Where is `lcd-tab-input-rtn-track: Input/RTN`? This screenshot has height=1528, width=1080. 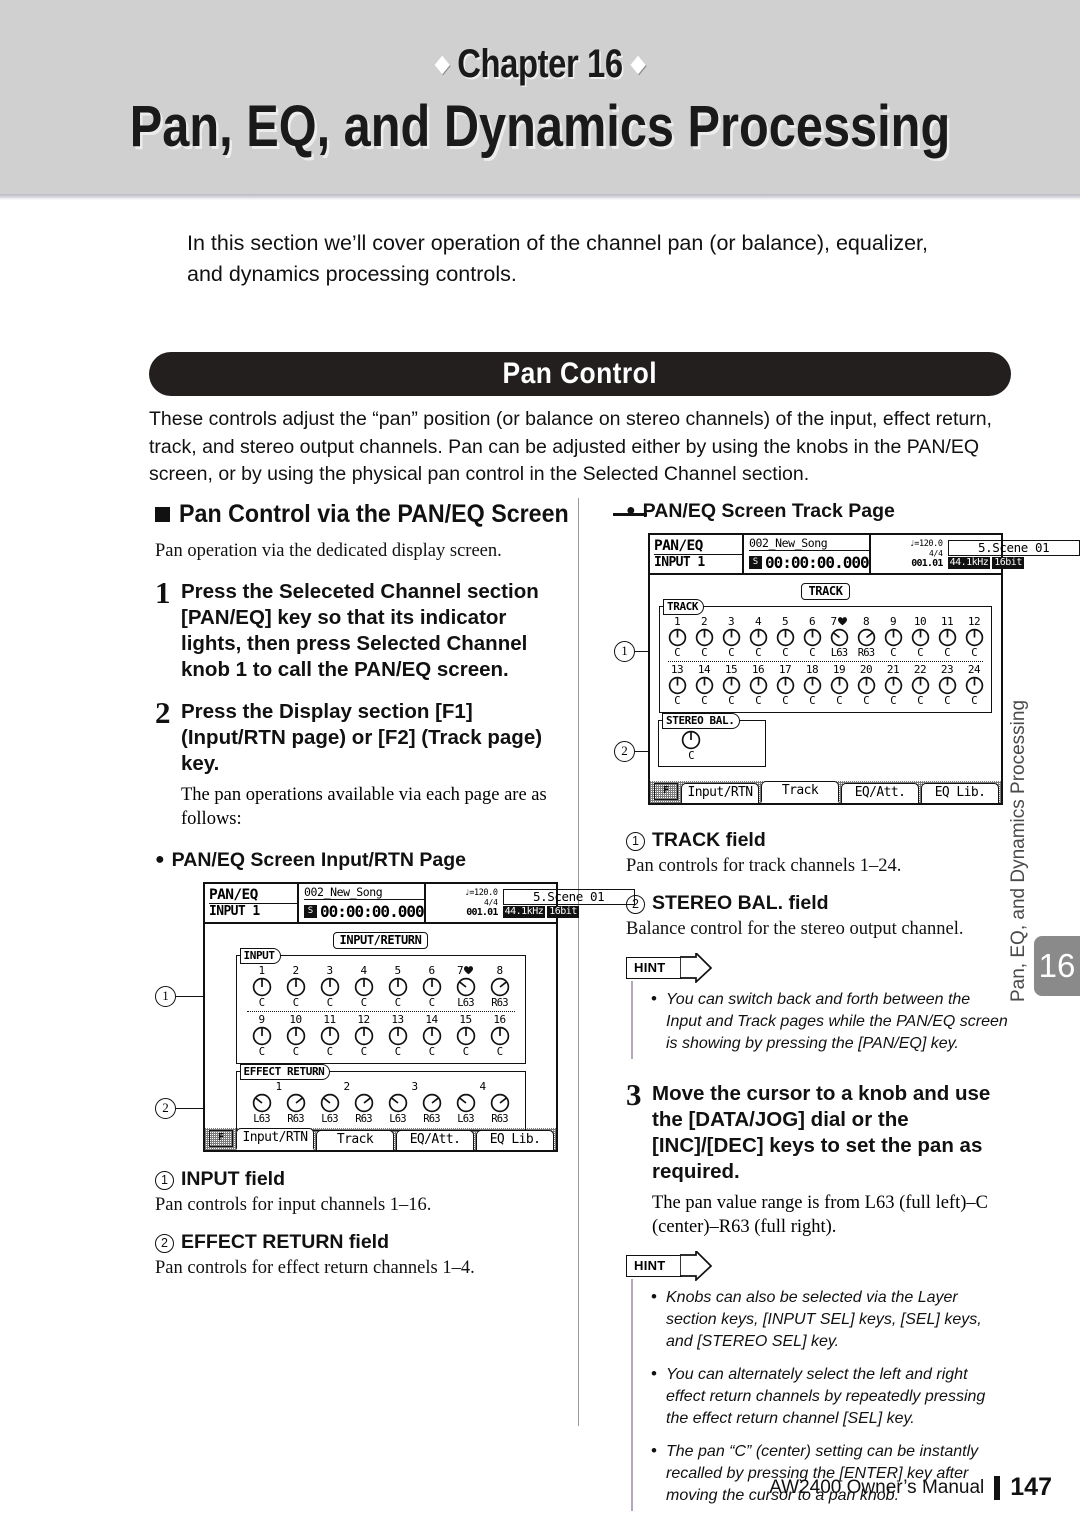
lcd-tab-input-rtn-track: Input/RTN is located at coordinates (720, 793).